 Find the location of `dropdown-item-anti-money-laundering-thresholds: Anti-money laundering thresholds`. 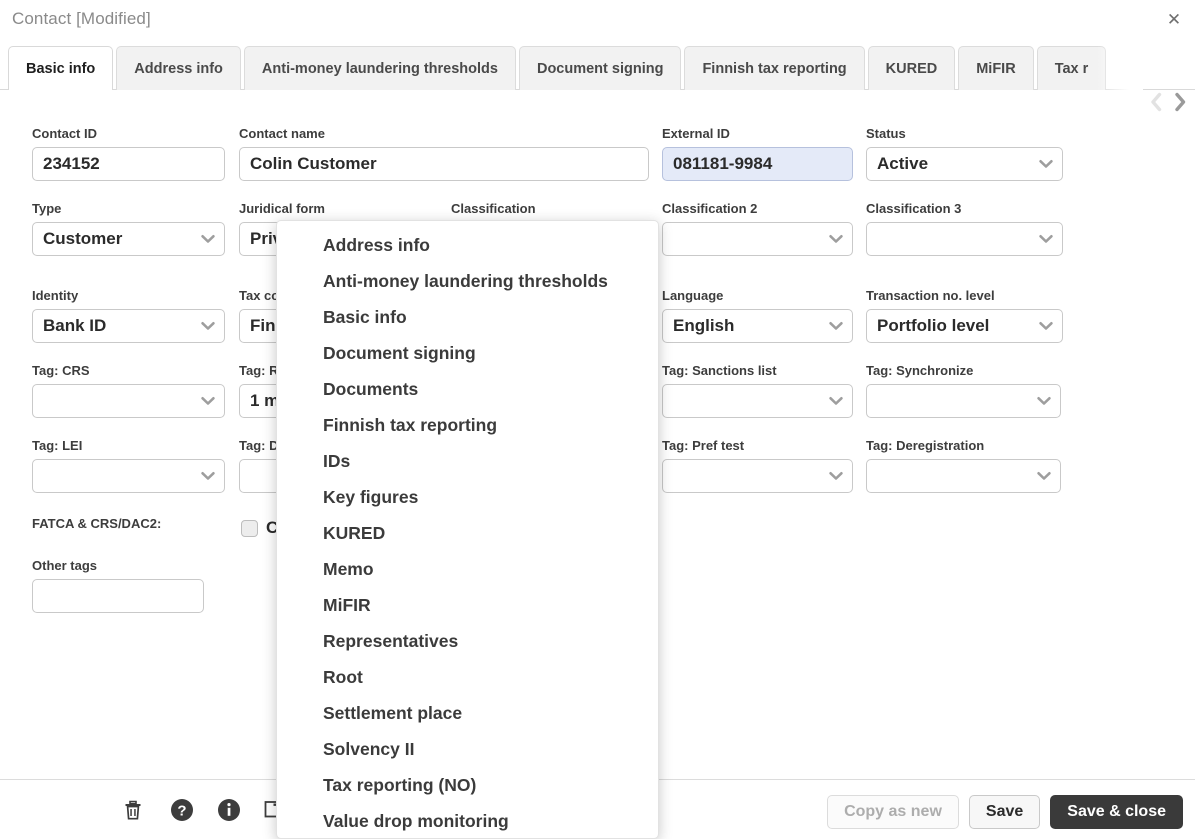

dropdown-item-anti-money-laundering-thresholds: Anti-money laundering thresholds is located at coordinates (467, 281).